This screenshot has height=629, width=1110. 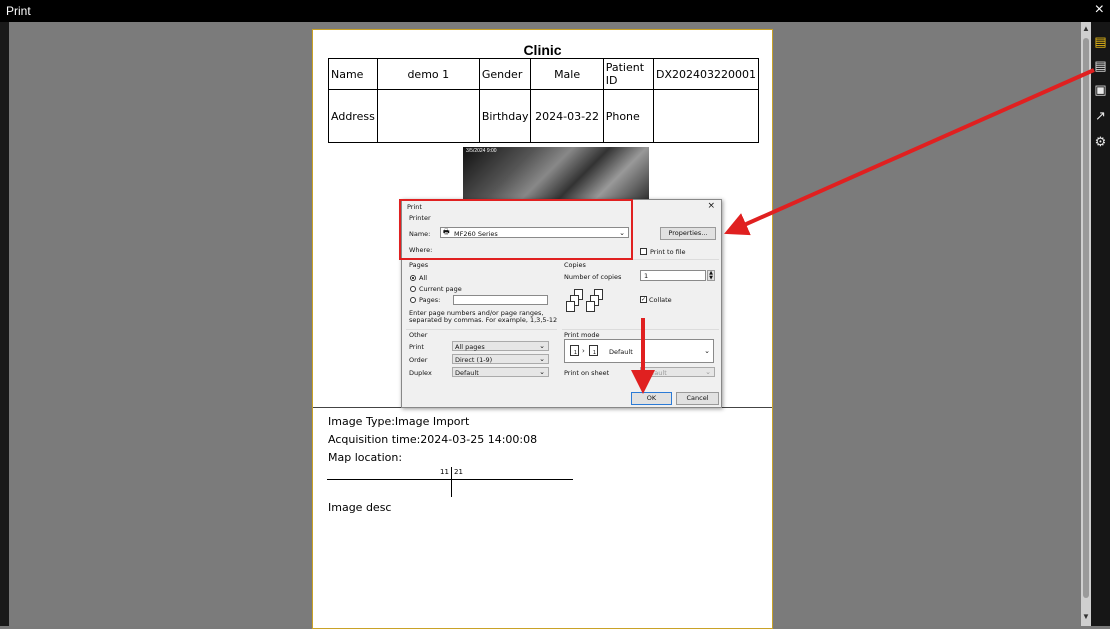 What do you see at coordinates (505, 116) in the screenshot?
I see `birthday-label: Birthday` at bounding box center [505, 116].